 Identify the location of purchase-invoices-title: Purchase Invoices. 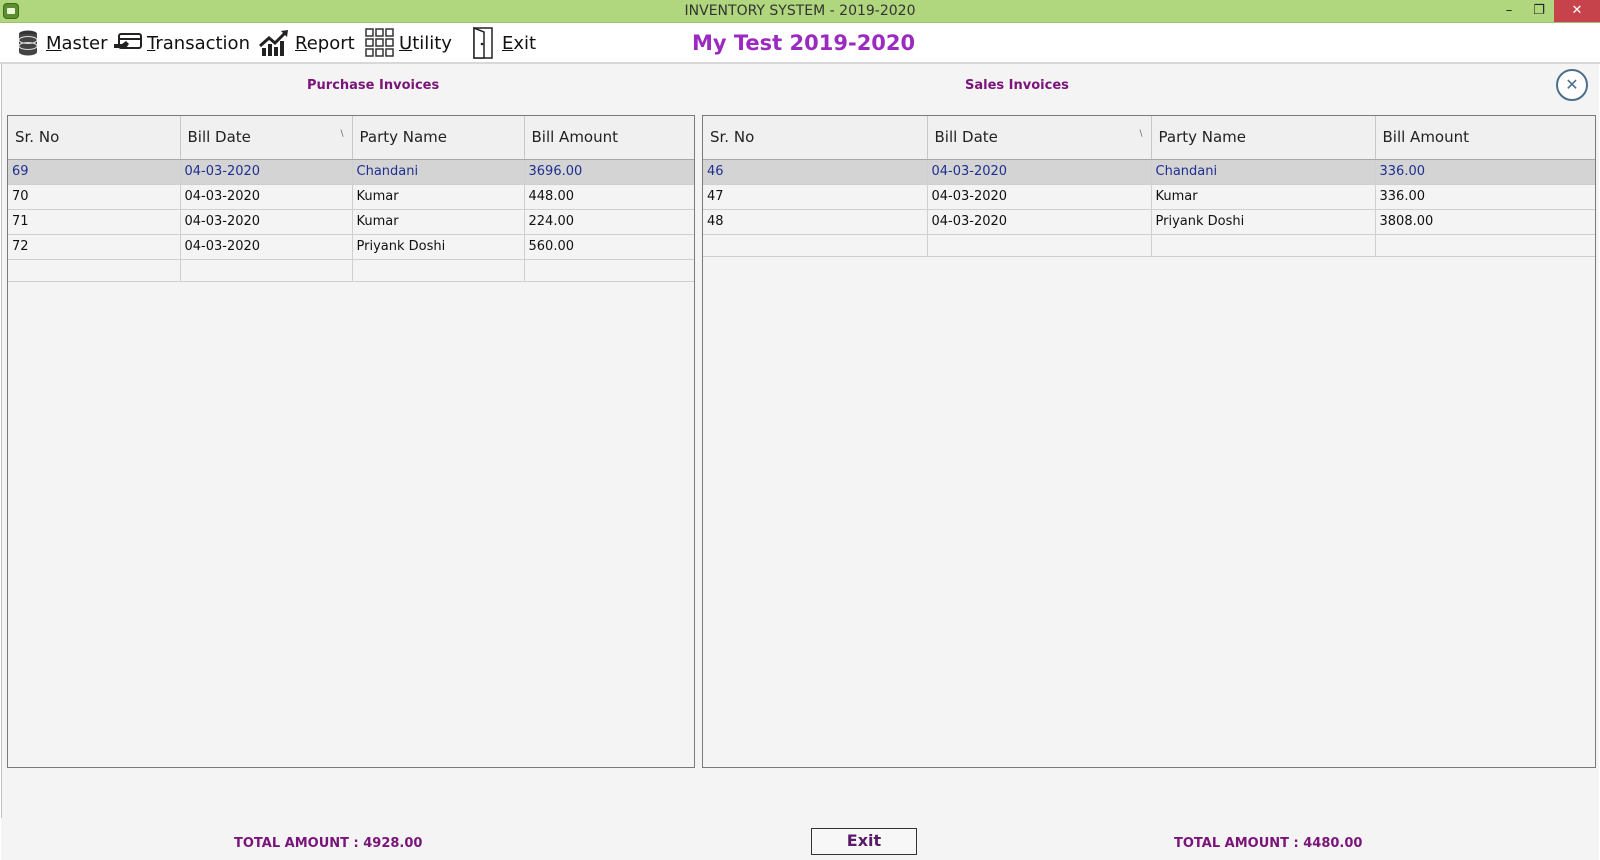
(373, 85).